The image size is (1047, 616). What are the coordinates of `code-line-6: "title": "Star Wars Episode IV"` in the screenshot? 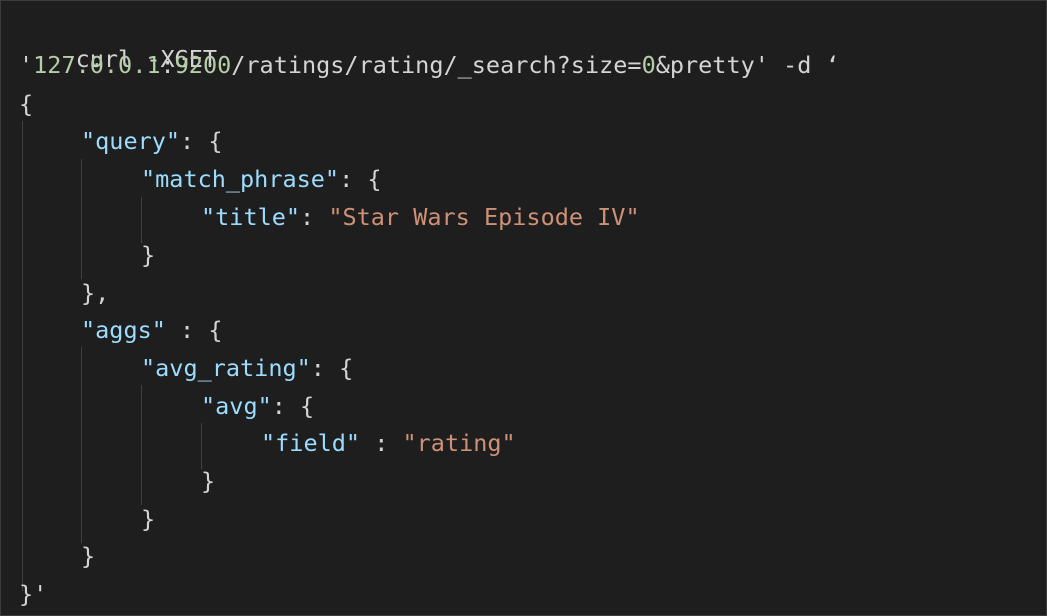 It's located at (420, 217).